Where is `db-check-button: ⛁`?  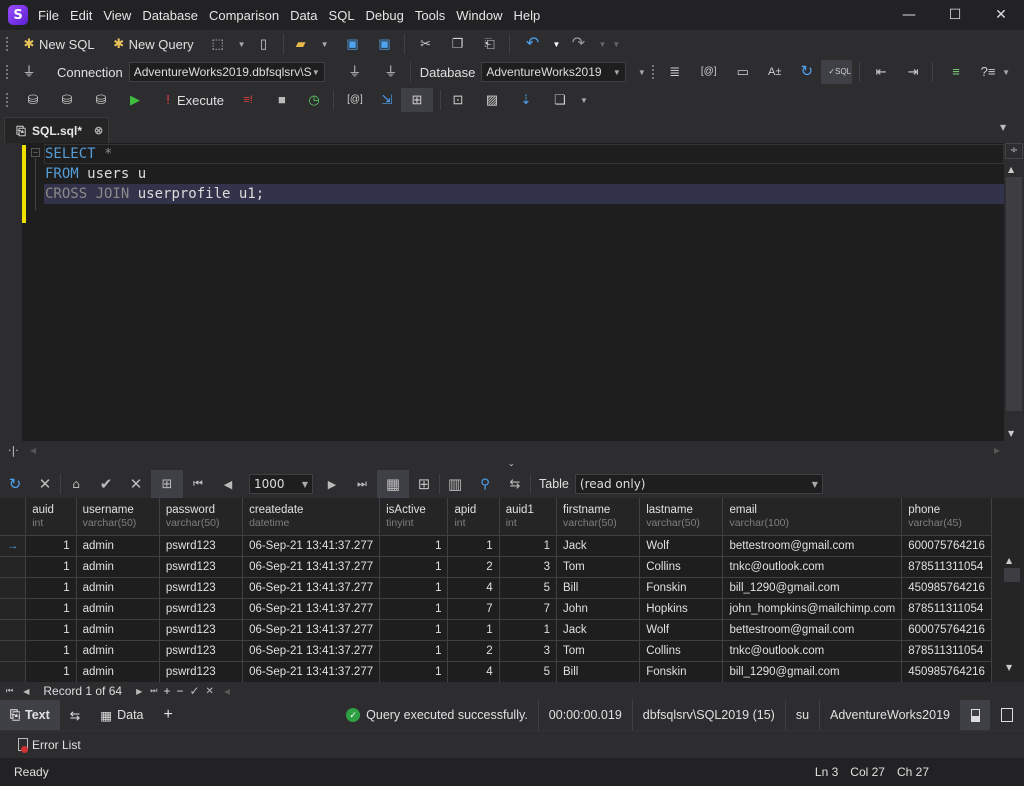
db-check-button: ⛁ is located at coordinates (101, 100).